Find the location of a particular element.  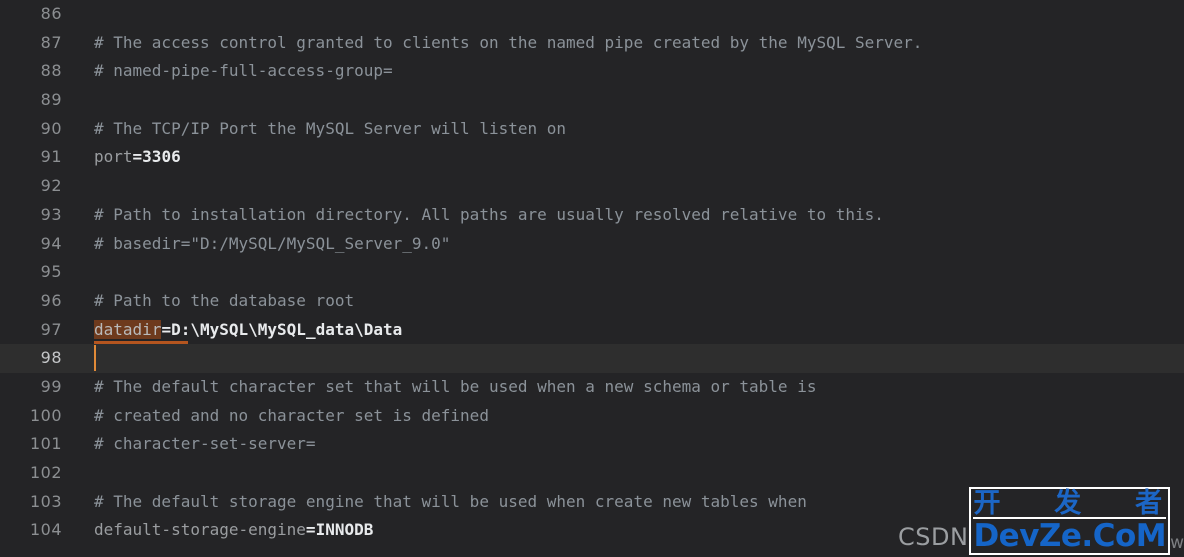

line-content: # named-pipe-full-access-group= is located at coordinates (243, 71).